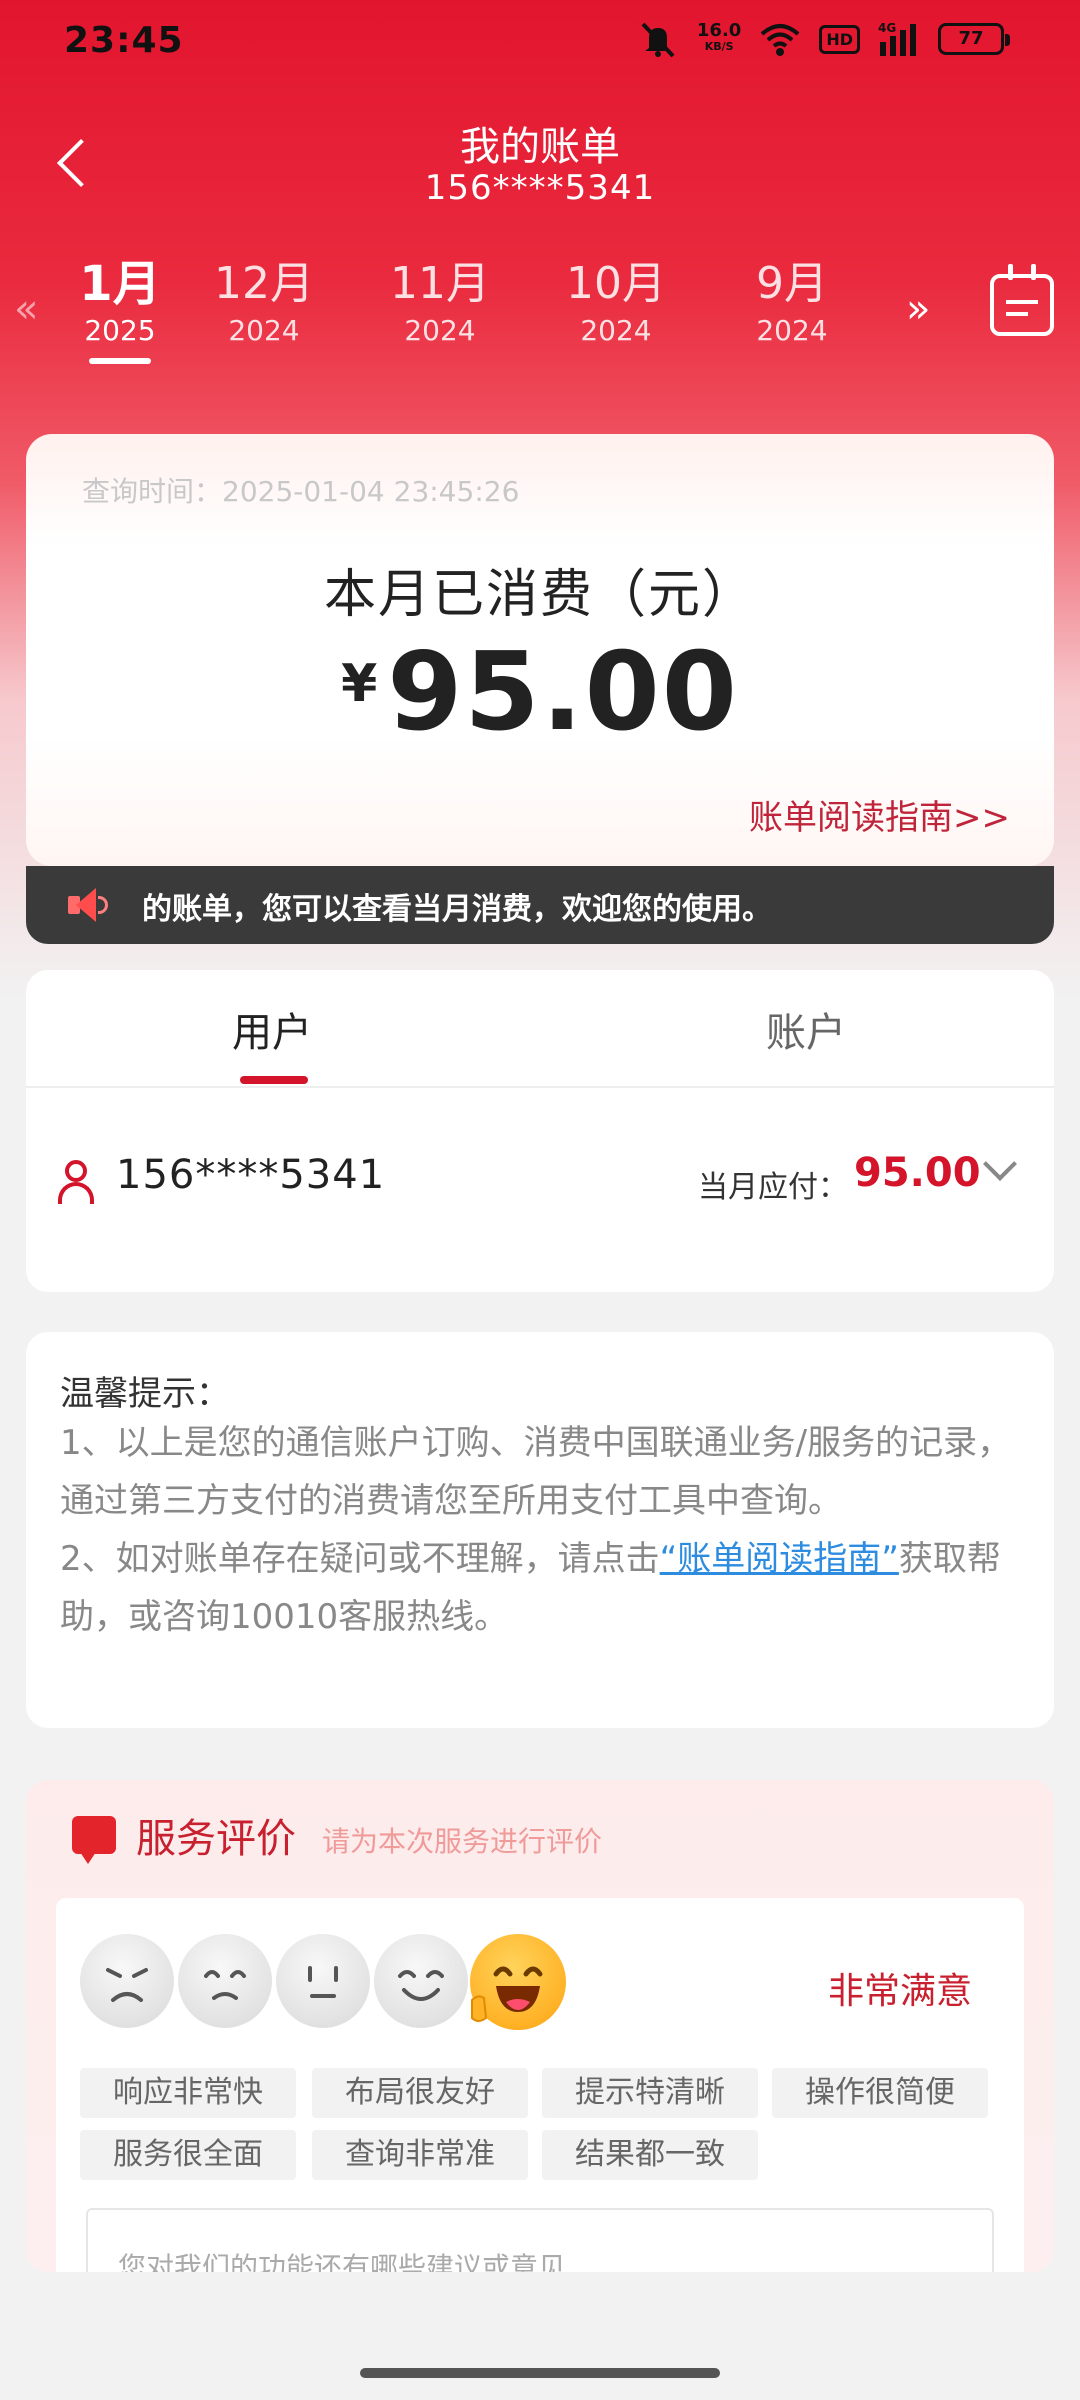  Describe the element at coordinates (879, 814) in the screenshot. I see `bill-guide-link: 账单阅读指南>>` at that location.